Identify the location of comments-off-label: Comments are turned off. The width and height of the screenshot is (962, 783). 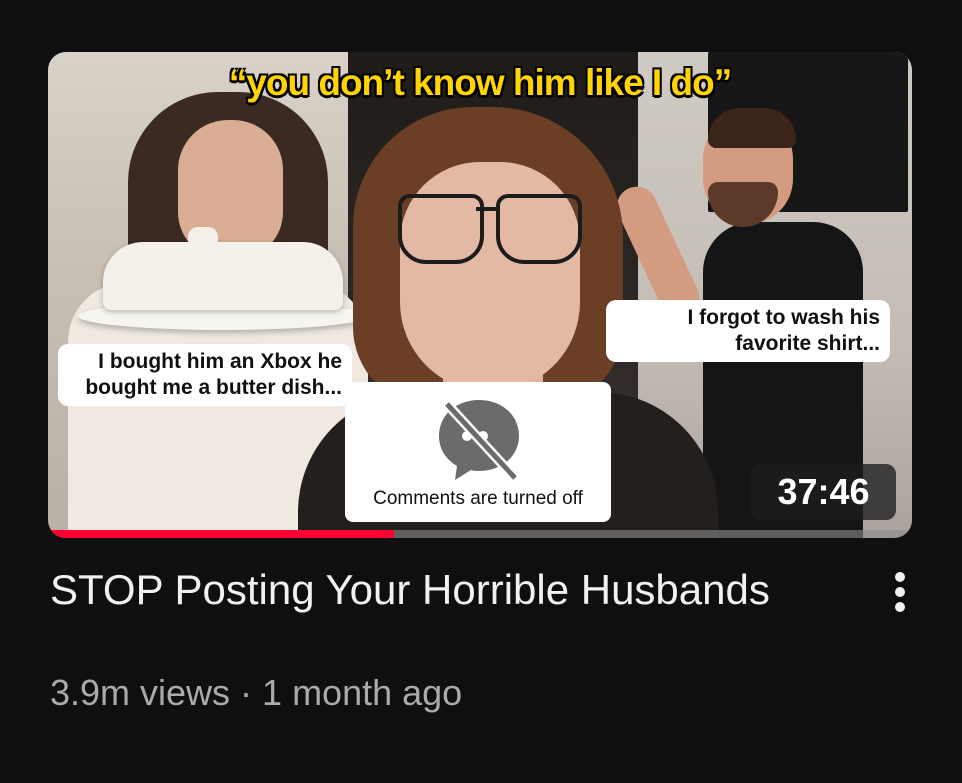
(478, 498).